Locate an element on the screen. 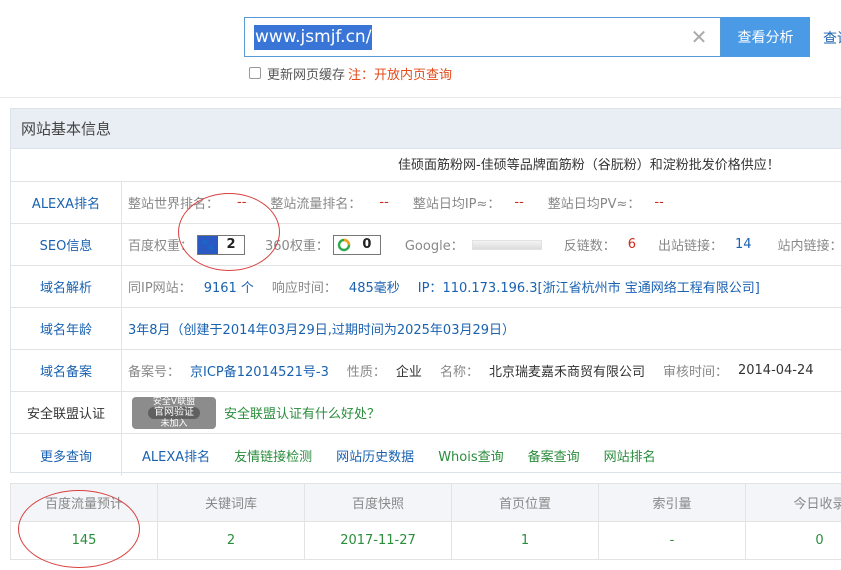 Image resolution: width=841 pixels, height=570 pixels. same-ip-label: 同IP网站： is located at coordinates (160, 288).